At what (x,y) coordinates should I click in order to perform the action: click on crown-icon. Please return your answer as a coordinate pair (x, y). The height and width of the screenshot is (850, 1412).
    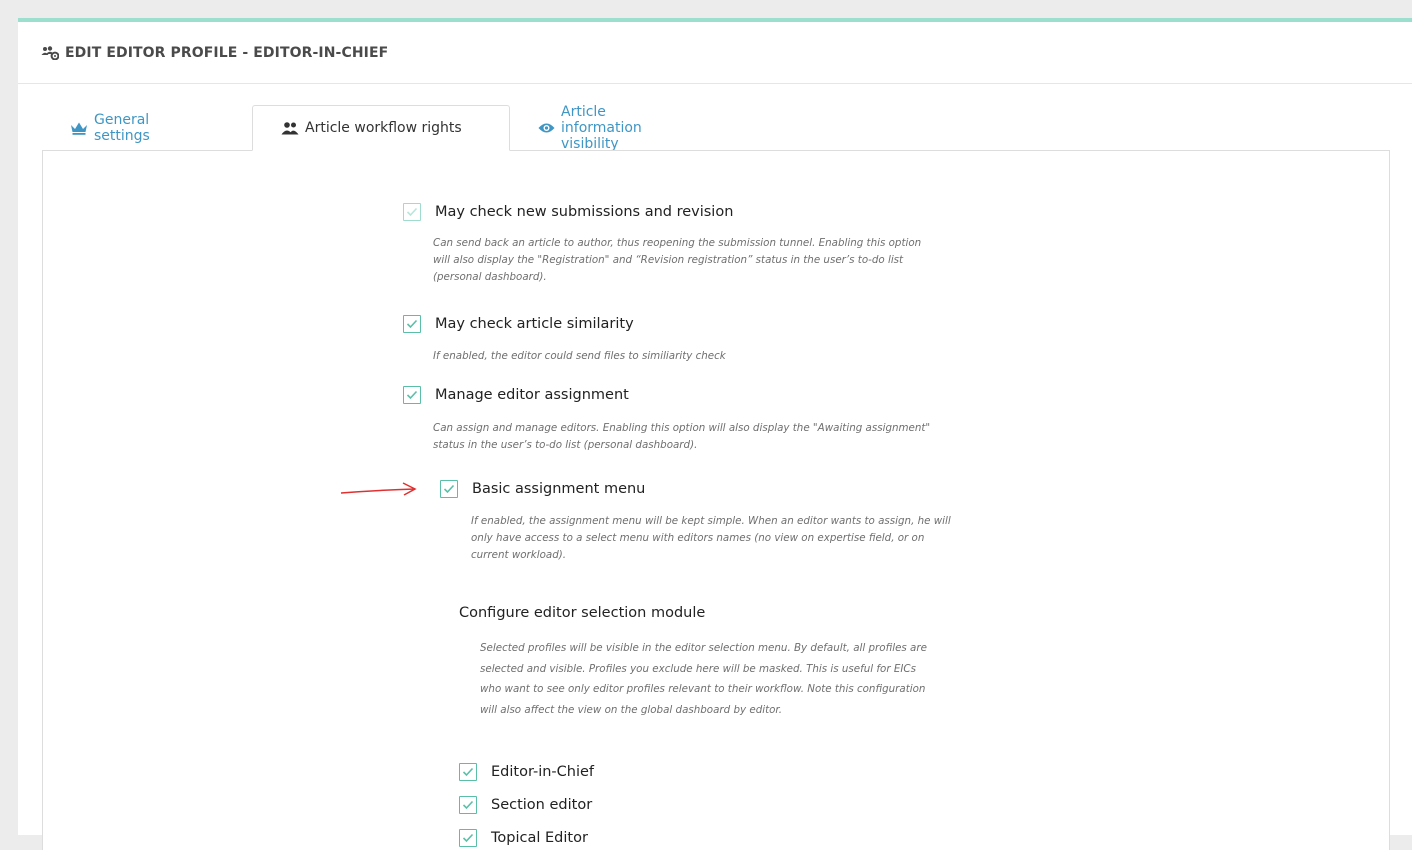
    Looking at the image, I should click on (79, 128).